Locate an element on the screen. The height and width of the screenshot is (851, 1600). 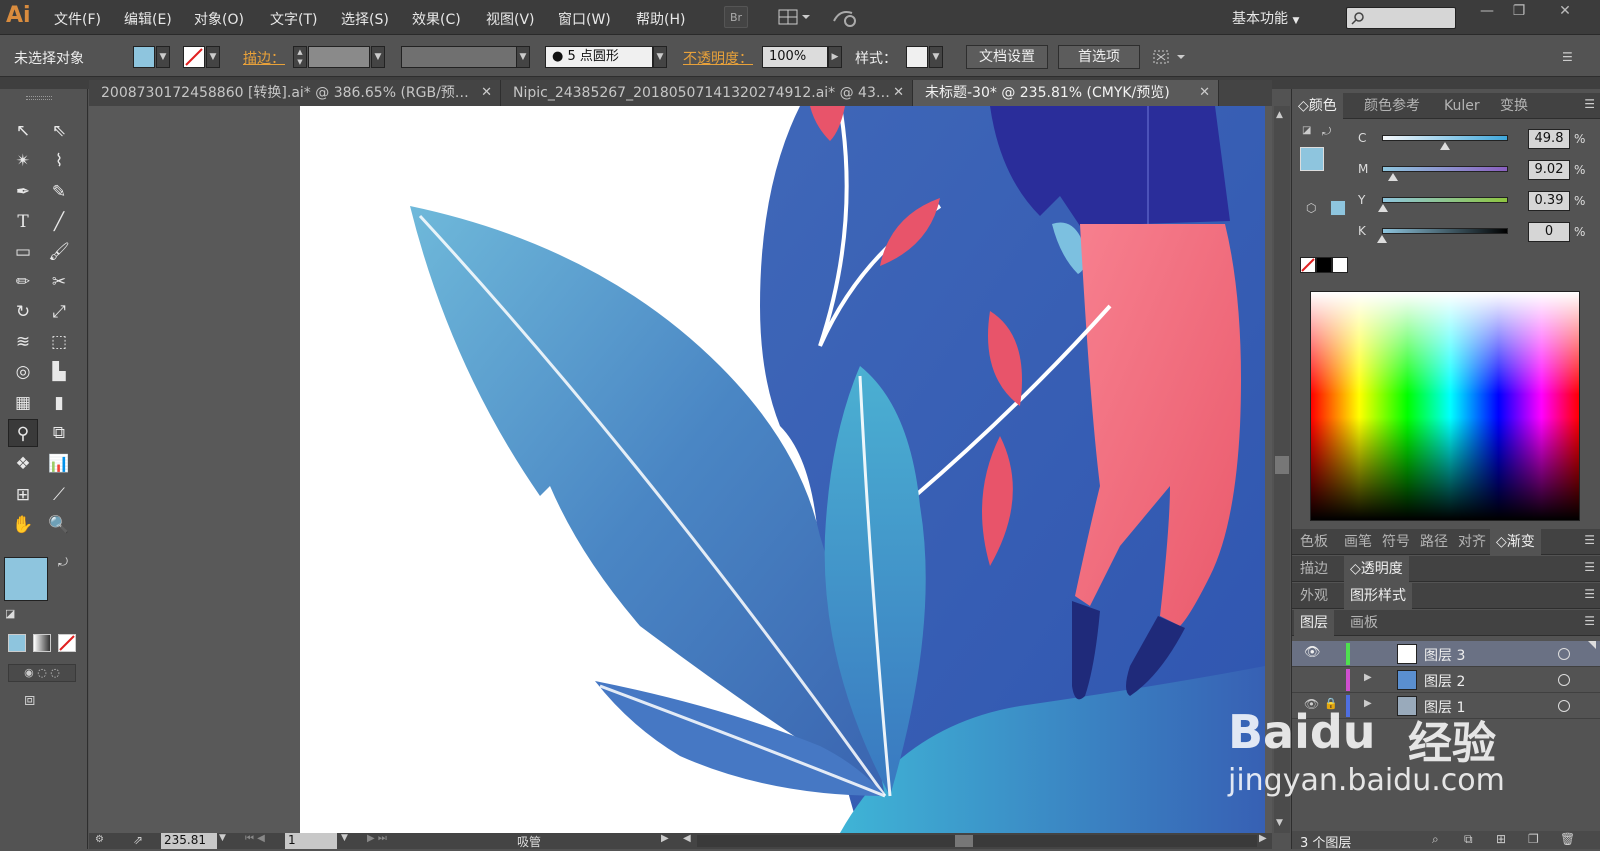
bridge-status-icon: ⚙ is located at coordinates (99, 839).